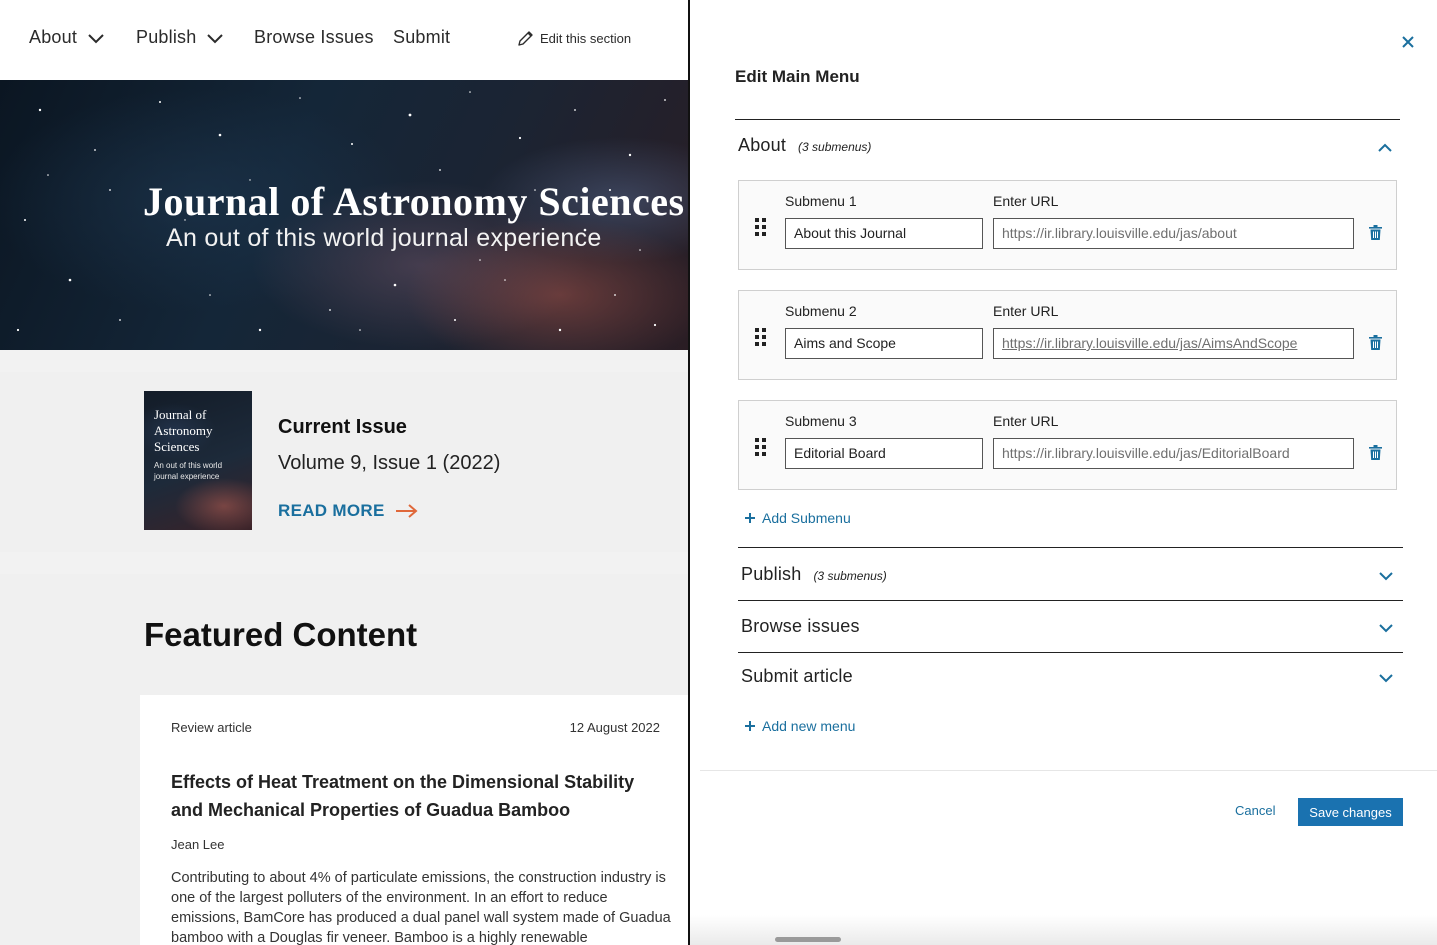 The width and height of the screenshot is (1437, 945). I want to click on article-date: 12 August 2022, so click(614, 727).